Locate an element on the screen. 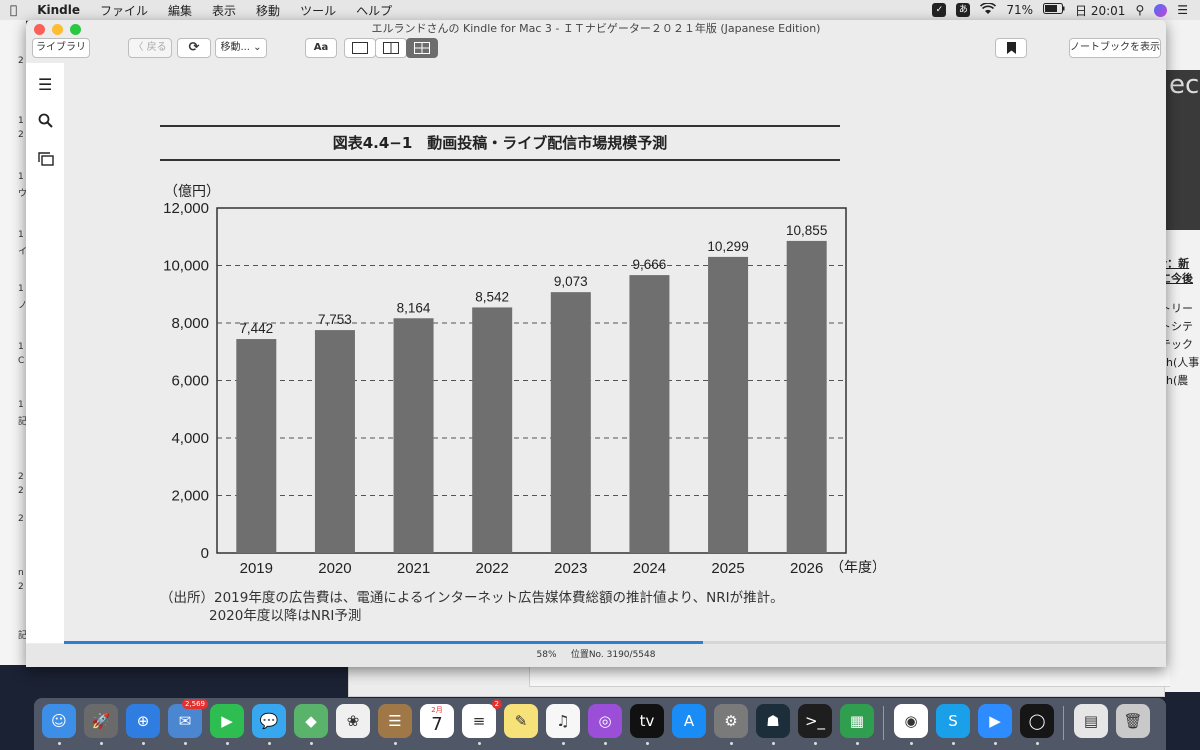 The width and height of the screenshot is (1200, 750). sync-icon: ⟳ is located at coordinates (194, 47).